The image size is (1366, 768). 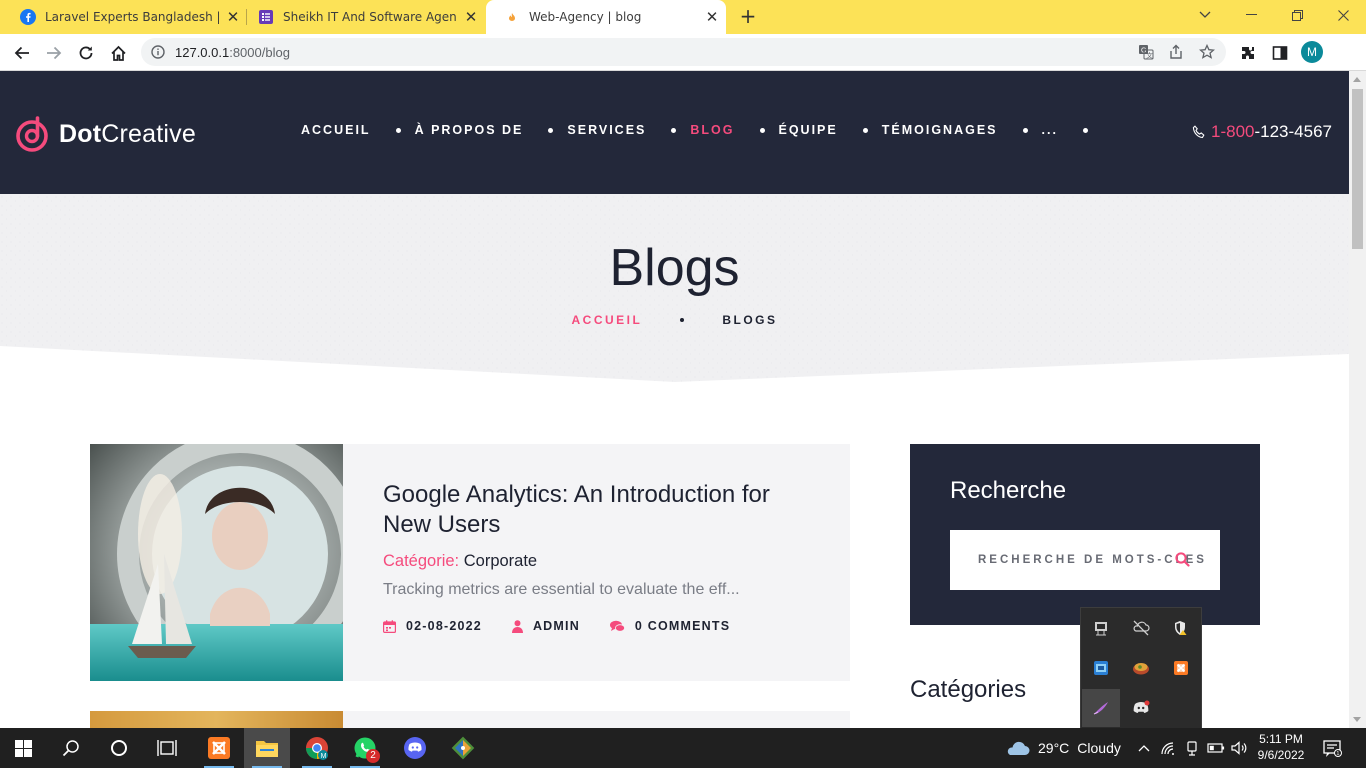 What do you see at coordinates (1207, 53) in the screenshot?
I see `bookmark-star-icon` at bounding box center [1207, 53].